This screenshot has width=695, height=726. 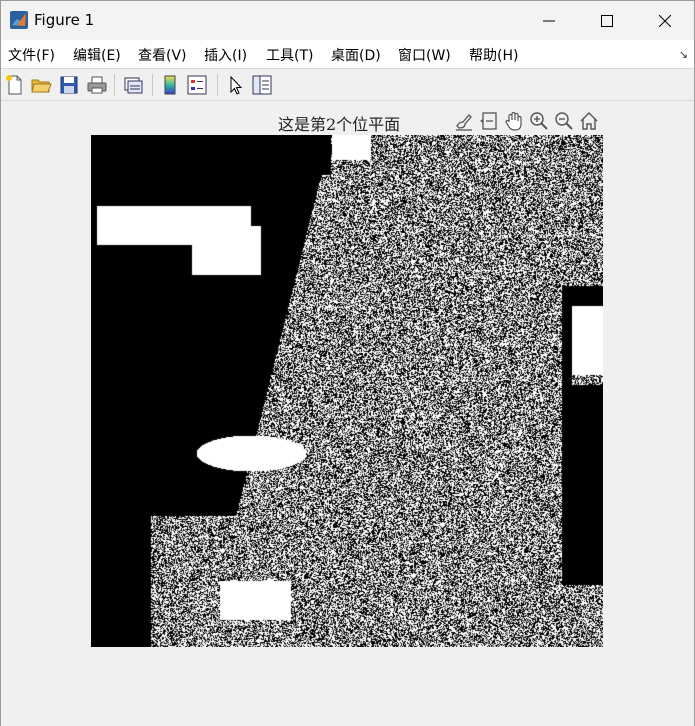 I want to click on maximize-button, so click(x=607, y=20).